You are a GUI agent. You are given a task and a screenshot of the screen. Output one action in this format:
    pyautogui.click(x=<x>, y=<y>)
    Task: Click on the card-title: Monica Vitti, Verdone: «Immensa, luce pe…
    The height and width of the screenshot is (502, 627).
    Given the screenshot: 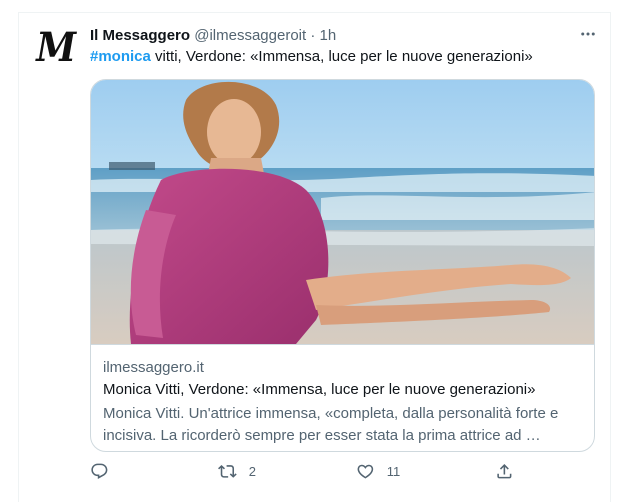 What is the action you would take?
    pyautogui.click(x=319, y=389)
    